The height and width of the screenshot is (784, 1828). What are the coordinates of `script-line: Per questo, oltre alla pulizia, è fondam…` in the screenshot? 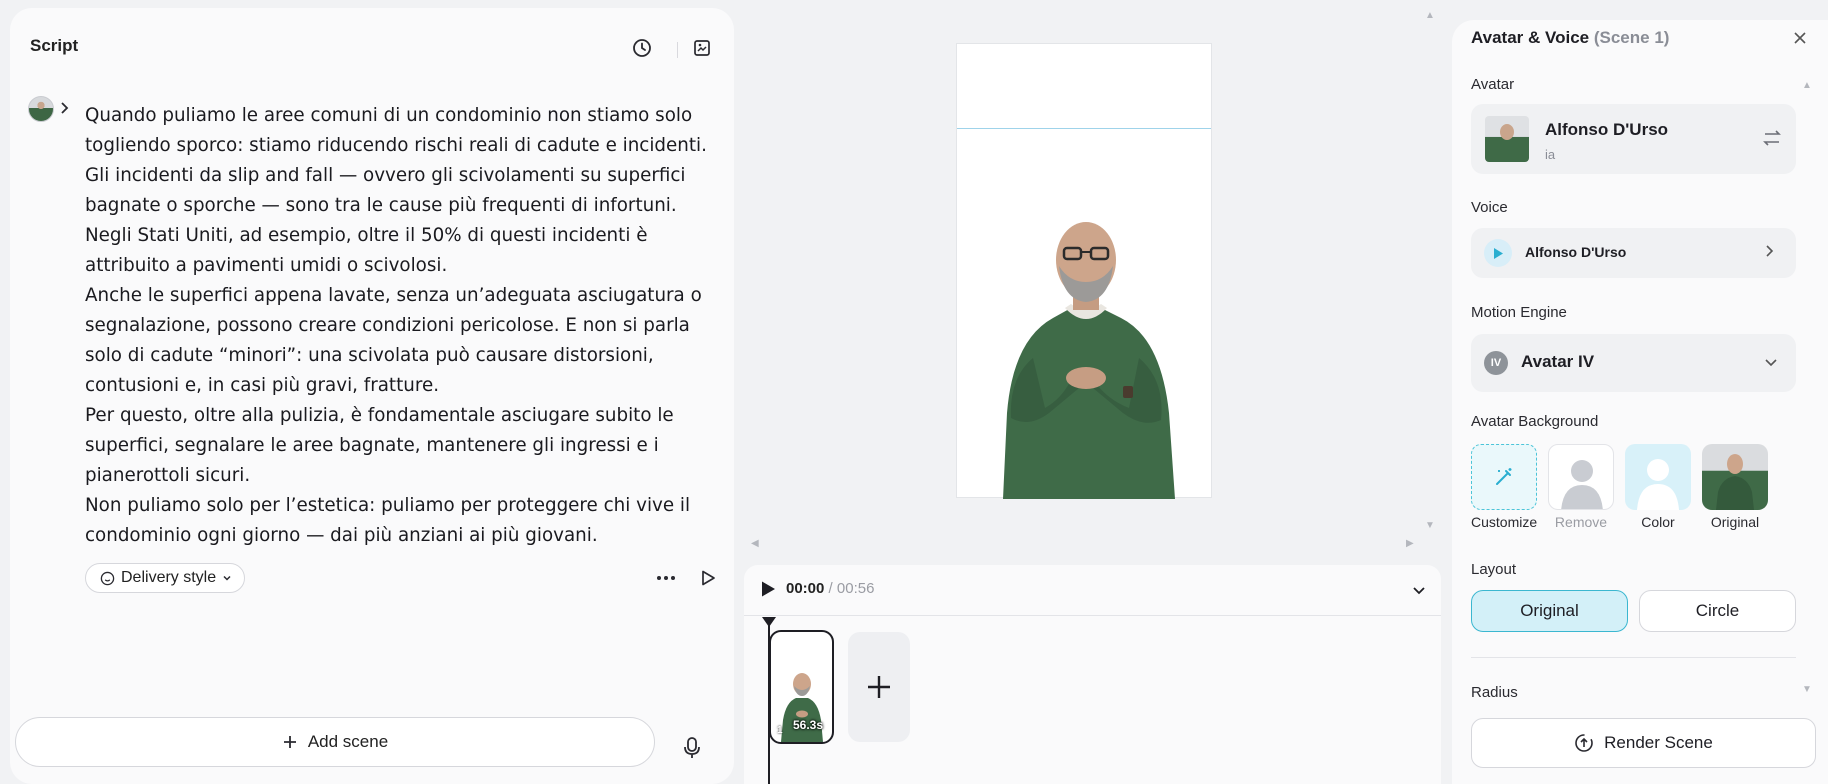 It's located at (379, 415).